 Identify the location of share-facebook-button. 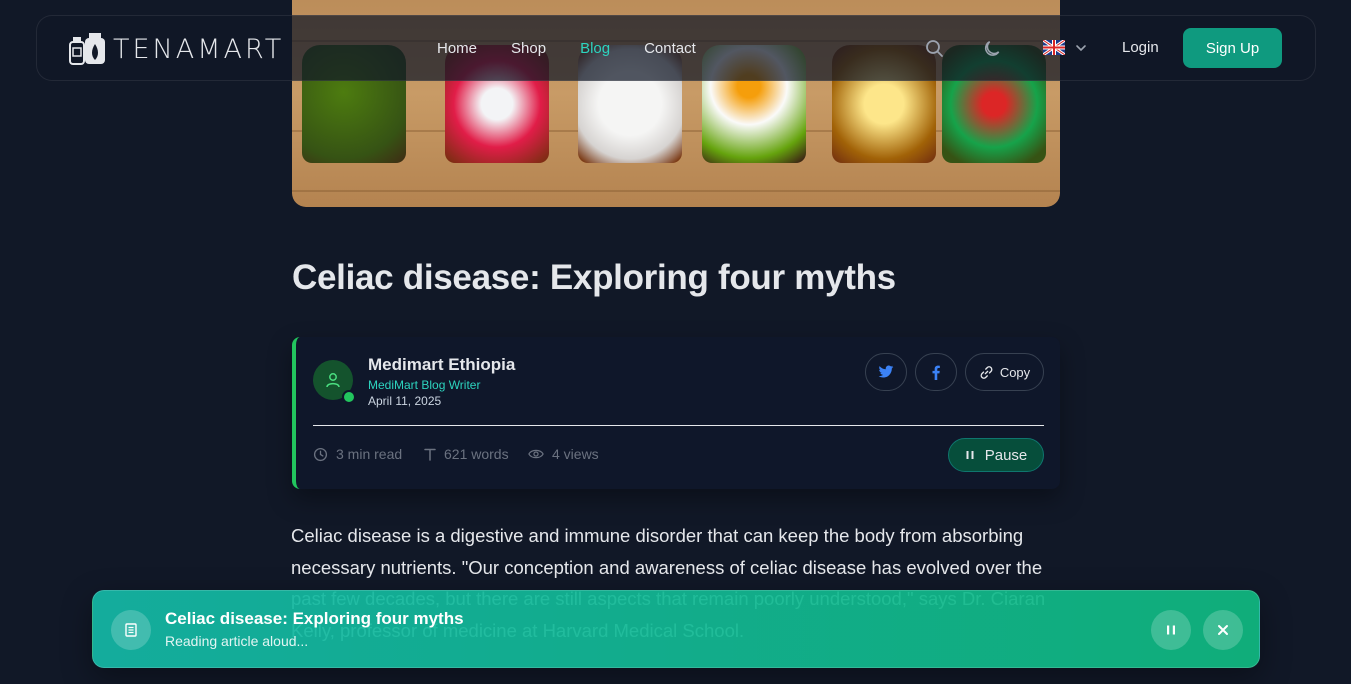
(936, 372).